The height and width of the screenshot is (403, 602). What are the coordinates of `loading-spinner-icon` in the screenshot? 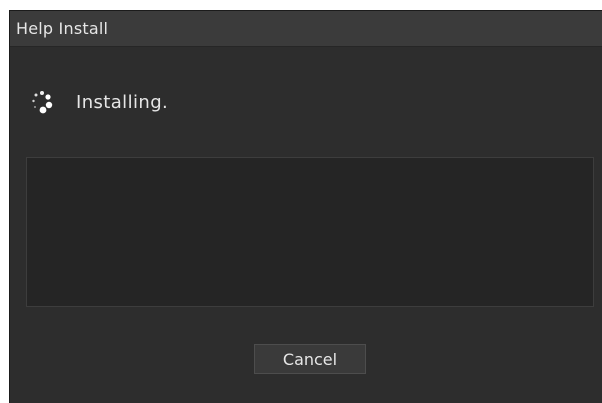 It's located at (43, 102).